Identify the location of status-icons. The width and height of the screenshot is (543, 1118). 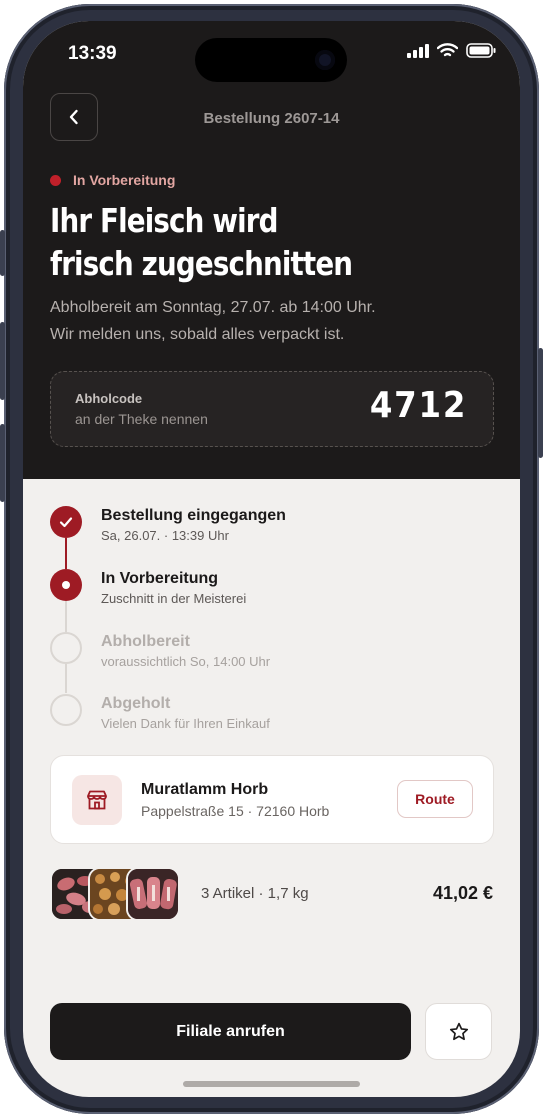
(451, 50).